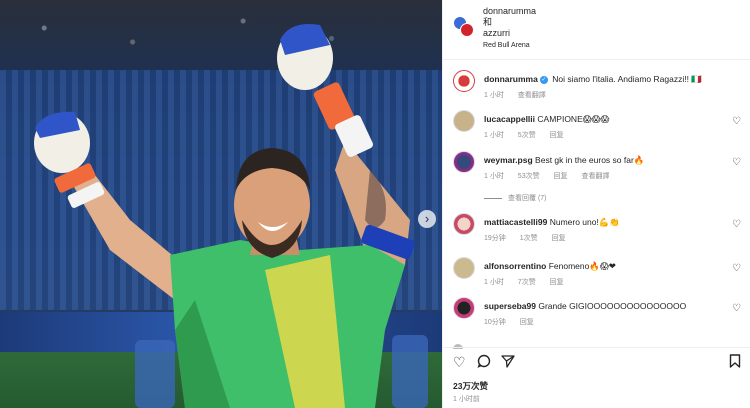 This screenshot has width=750, height=408. What do you see at coordinates (596, 30) in the screenshot?
I see `post-header: donnarumma 和 azzurri Red Bull Arena` at bounding box center [596, 30].